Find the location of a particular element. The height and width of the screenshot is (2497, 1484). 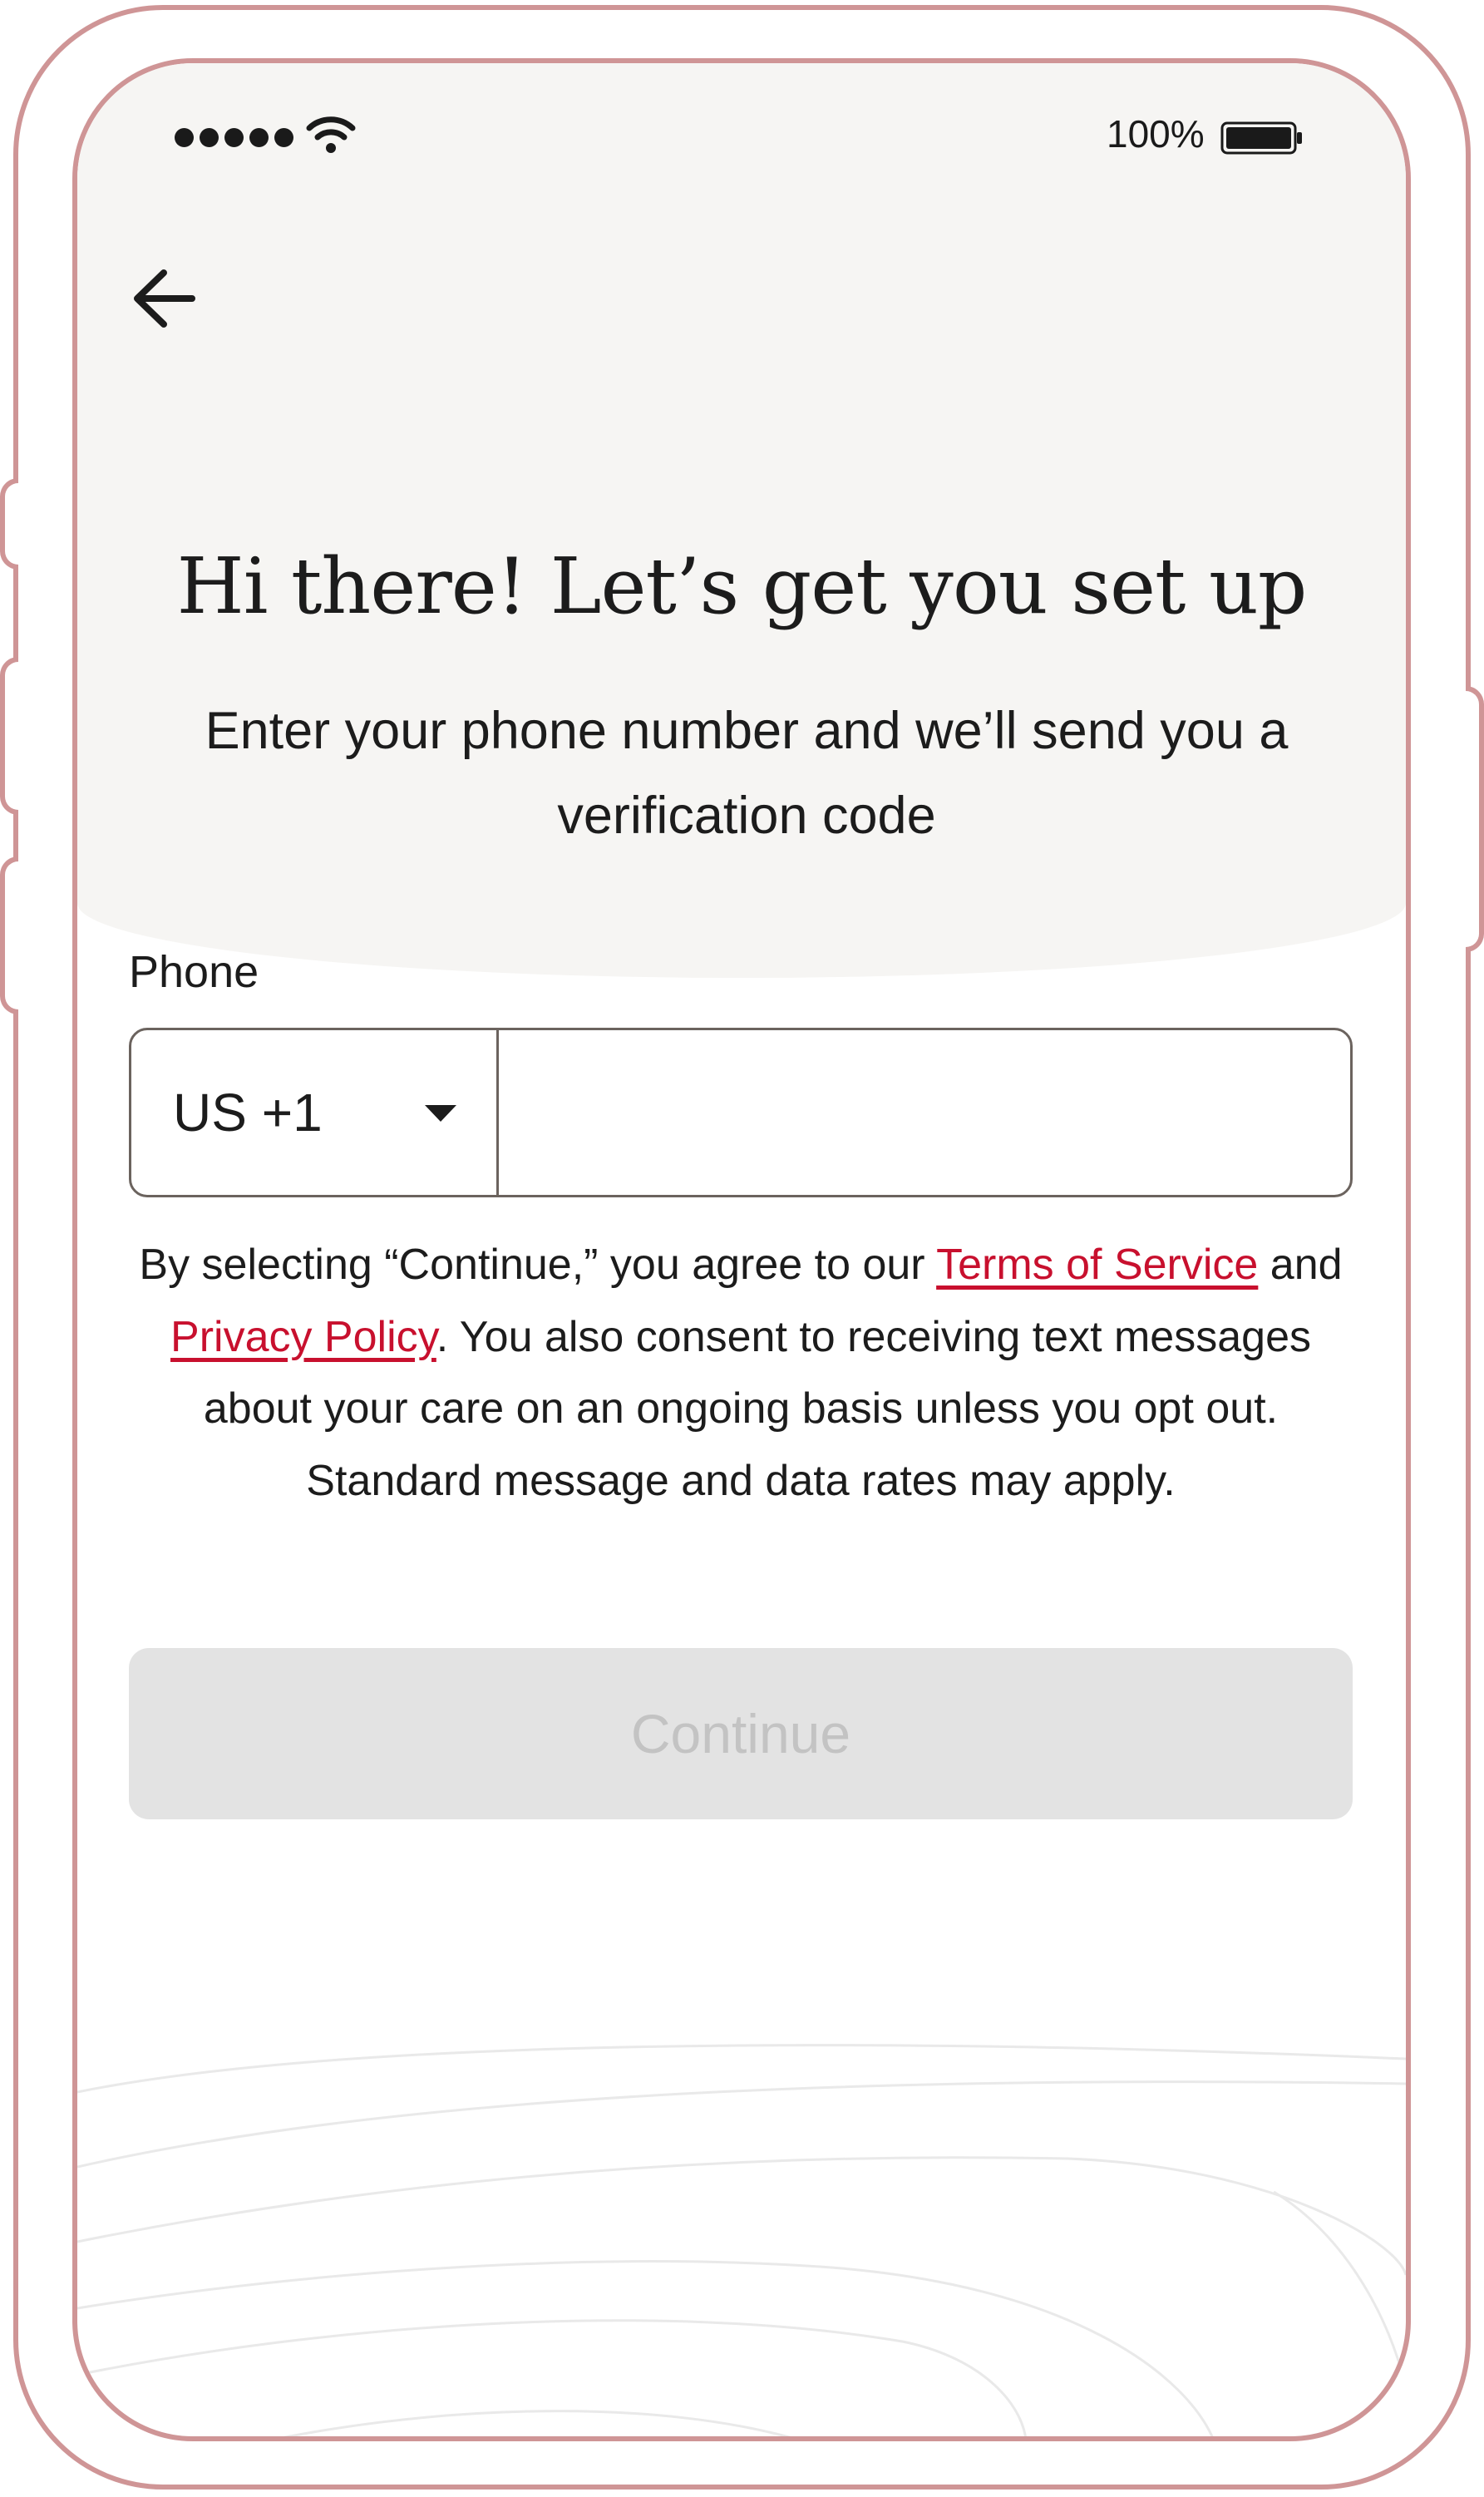

country-code-select: US +1 is located at coordinates (315, 1112).